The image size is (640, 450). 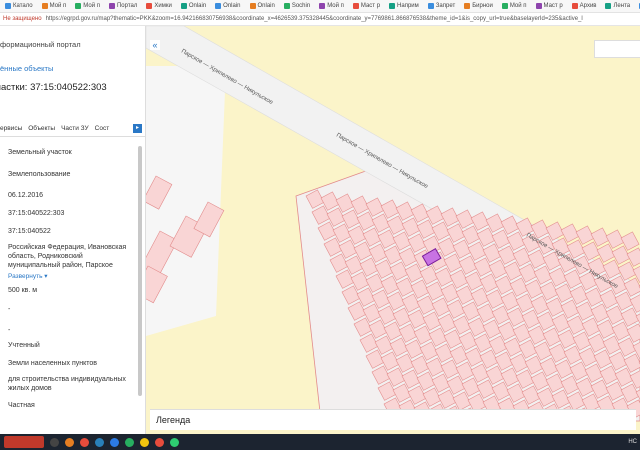 I want to click on bookmark-label: Катало, so click(x=23, y=6).